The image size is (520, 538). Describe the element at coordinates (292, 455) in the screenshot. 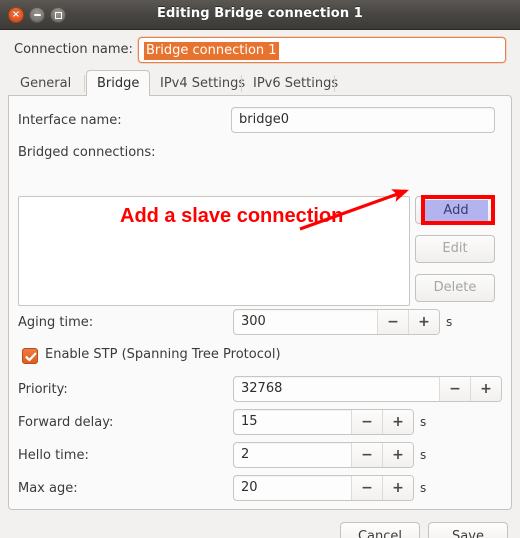

I see `hello-time-value: 2` at that location.